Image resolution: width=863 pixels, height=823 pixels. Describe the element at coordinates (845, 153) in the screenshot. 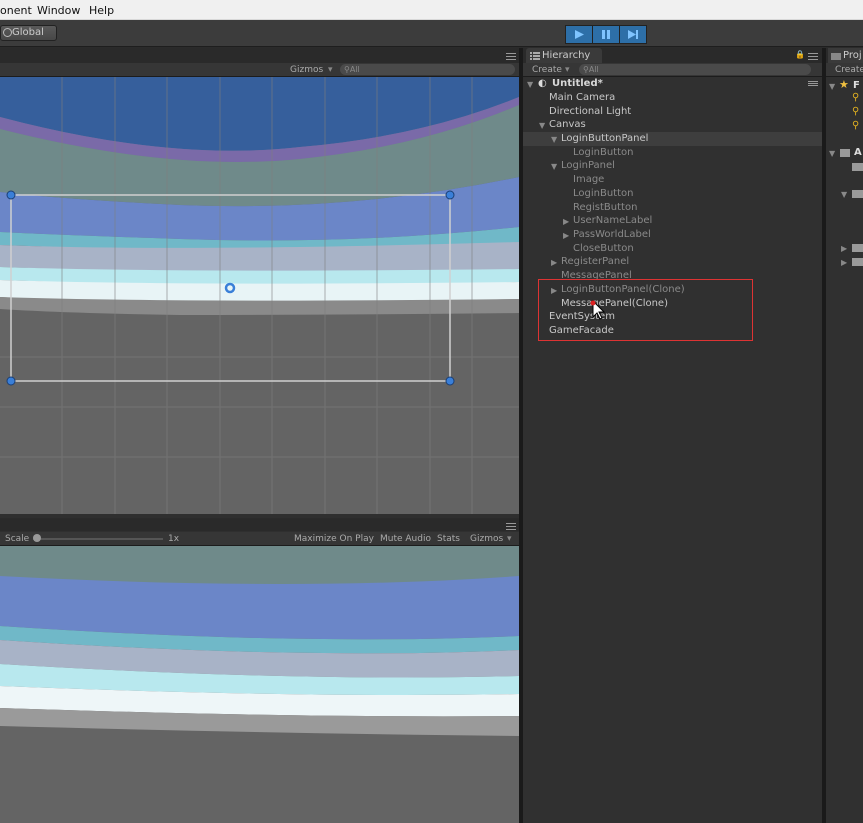

I see `assets-folder-icon` at that location.